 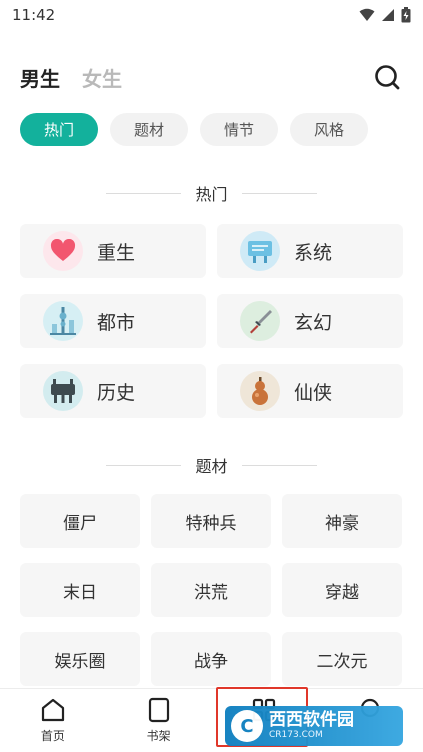 I want to click on category-card-city: 都市, so click(x=113, y=321).